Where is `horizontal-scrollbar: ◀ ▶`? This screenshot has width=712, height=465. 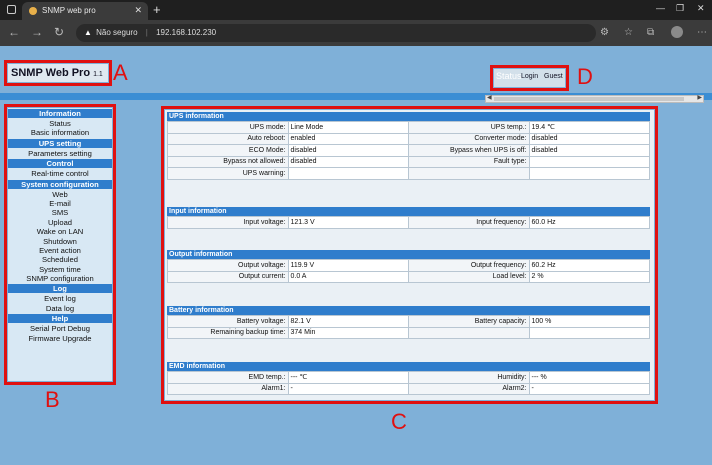 horizontal-scrollbar: ◀ ▶ is located at coordinates (594, 99).